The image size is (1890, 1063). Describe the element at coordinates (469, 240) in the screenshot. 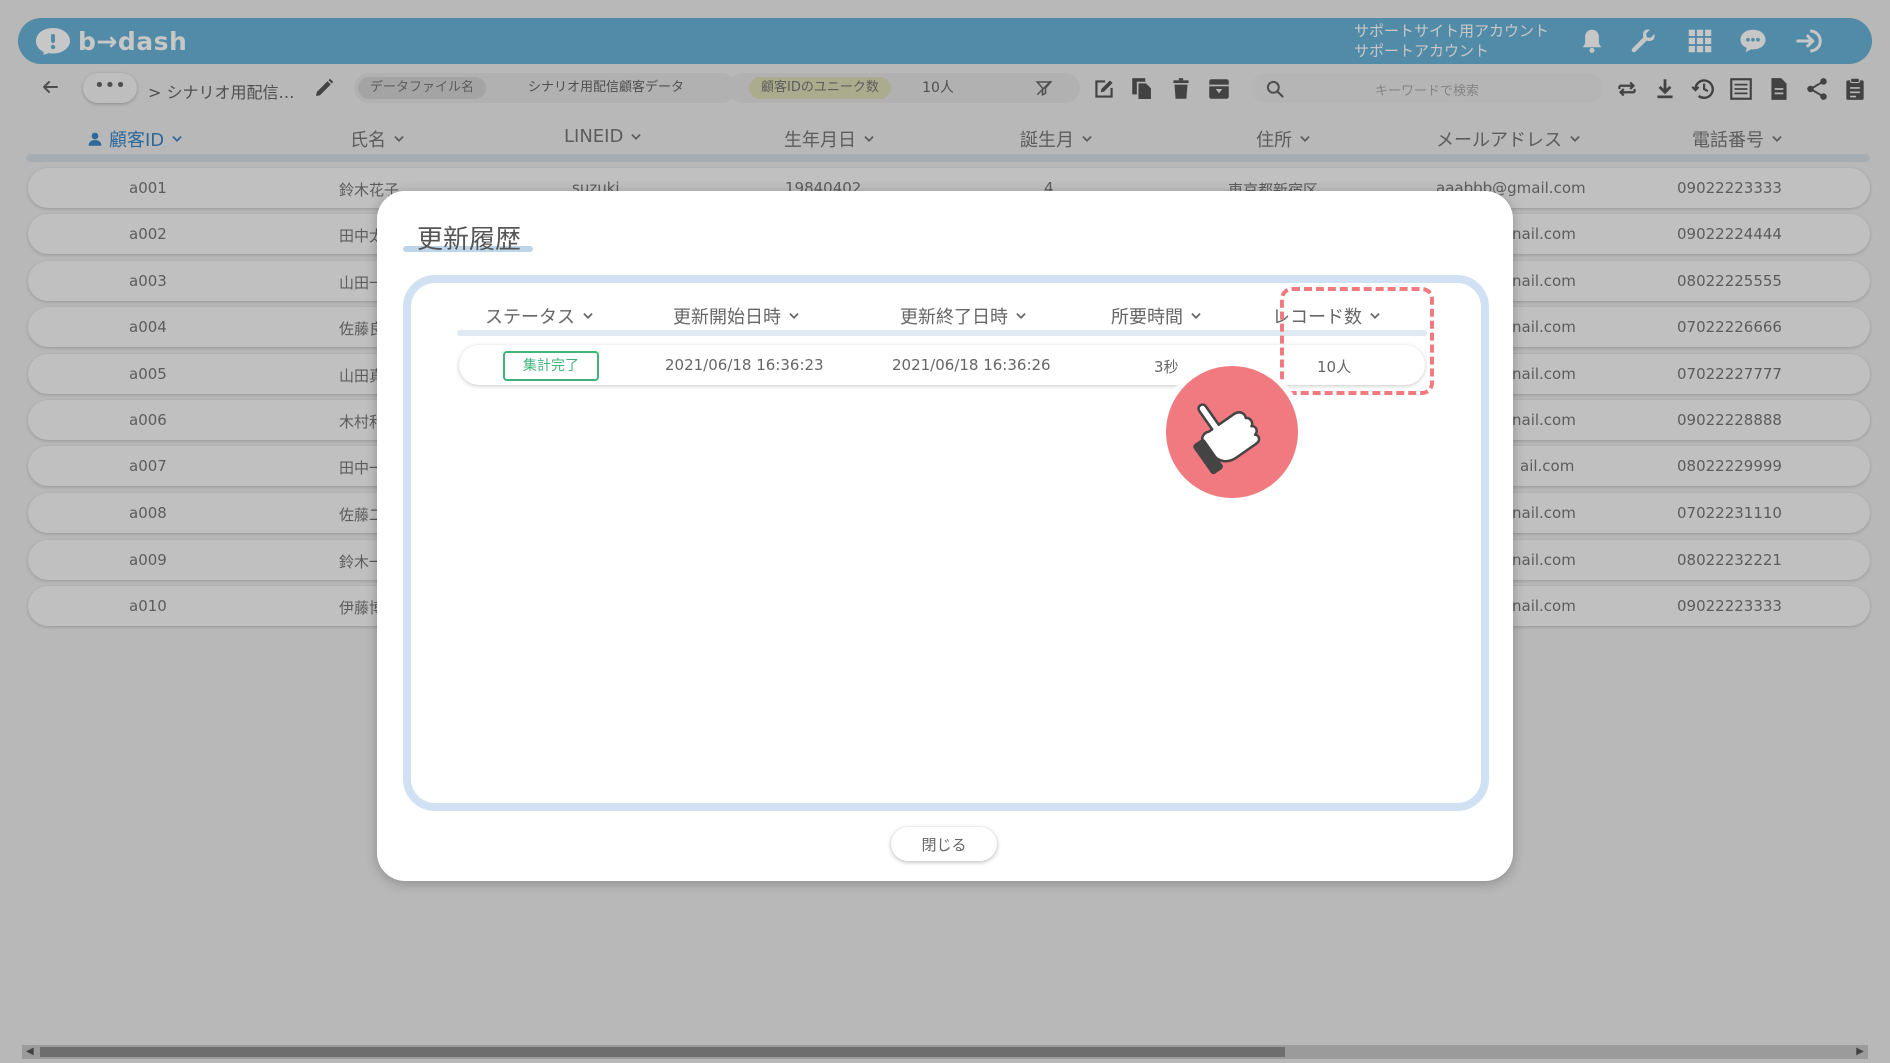

I see `modal-title: 更新履歴` at that location.